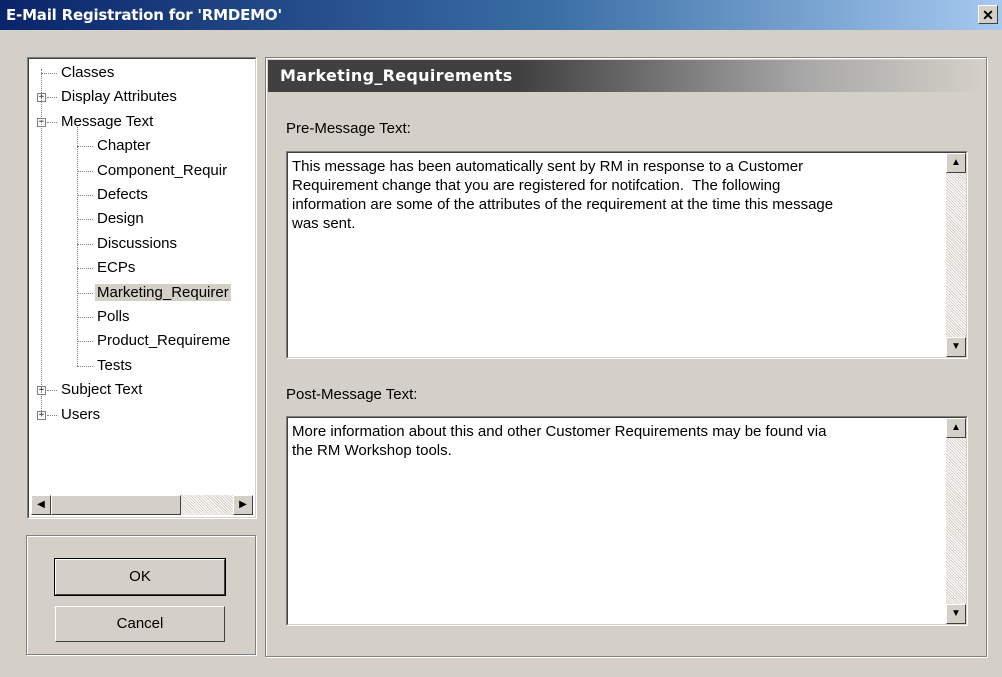 The image size is (1002, 677). I want to click on tree-item: Product_Requireme, so click(163, 341).